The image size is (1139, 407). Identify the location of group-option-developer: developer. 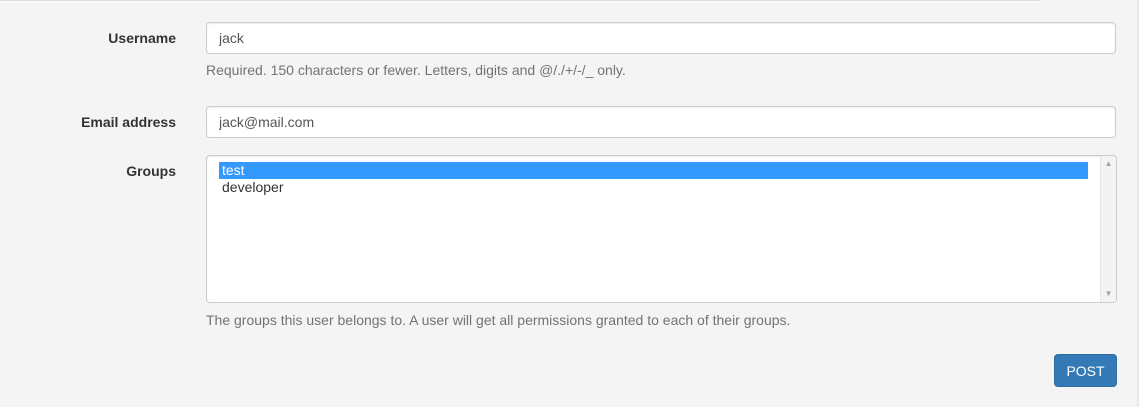
(653, 187).